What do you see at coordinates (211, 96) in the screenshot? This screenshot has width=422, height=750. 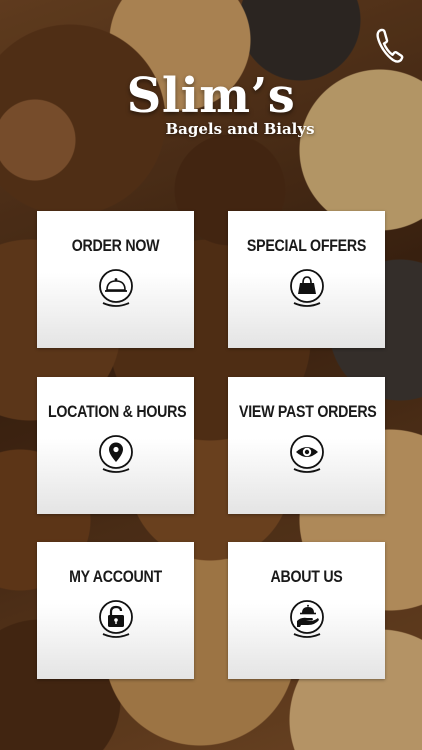 I see `brand-name: Slim’s` at bounding box center [211, 96].